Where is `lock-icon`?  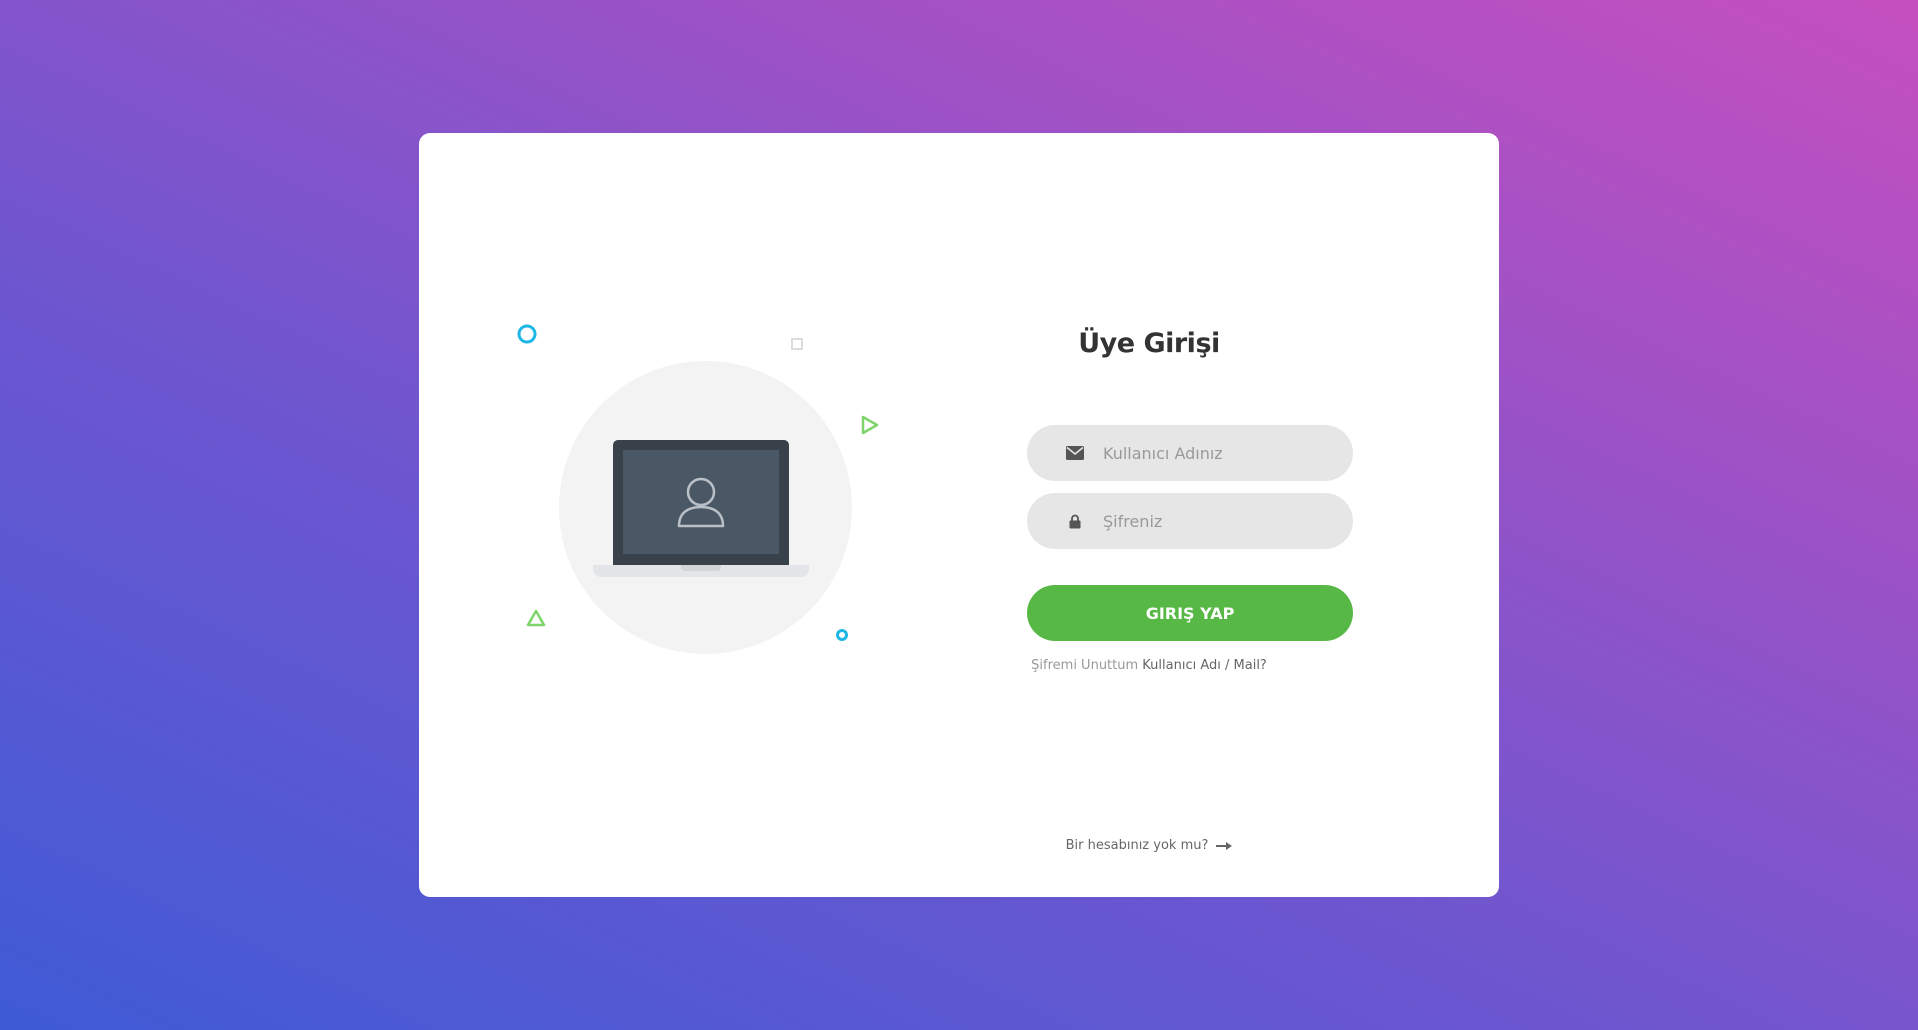
lock-icon is located at coordinates (1075, 521).